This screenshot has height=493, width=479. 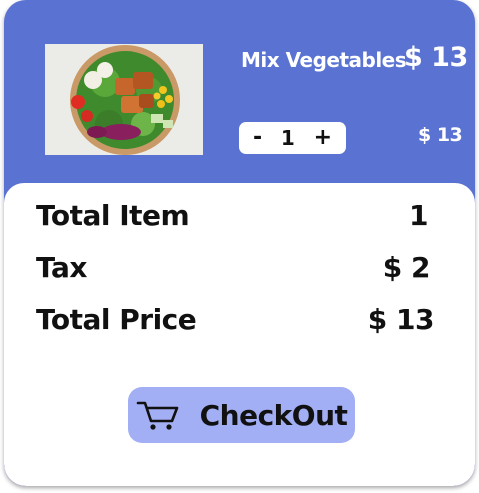 I want to click on total-item-label: Total Item, so click(x=113, y=215).